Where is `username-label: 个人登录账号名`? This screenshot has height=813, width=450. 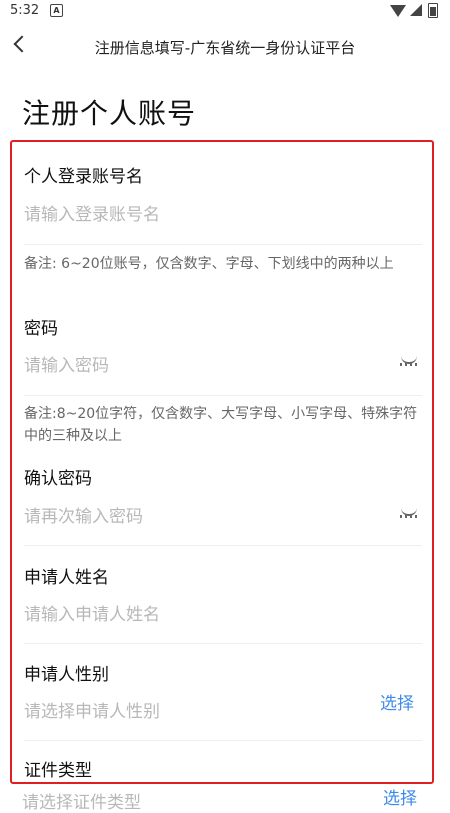 username-label: 个人登录账号名 is located at coordinates (83, 177).